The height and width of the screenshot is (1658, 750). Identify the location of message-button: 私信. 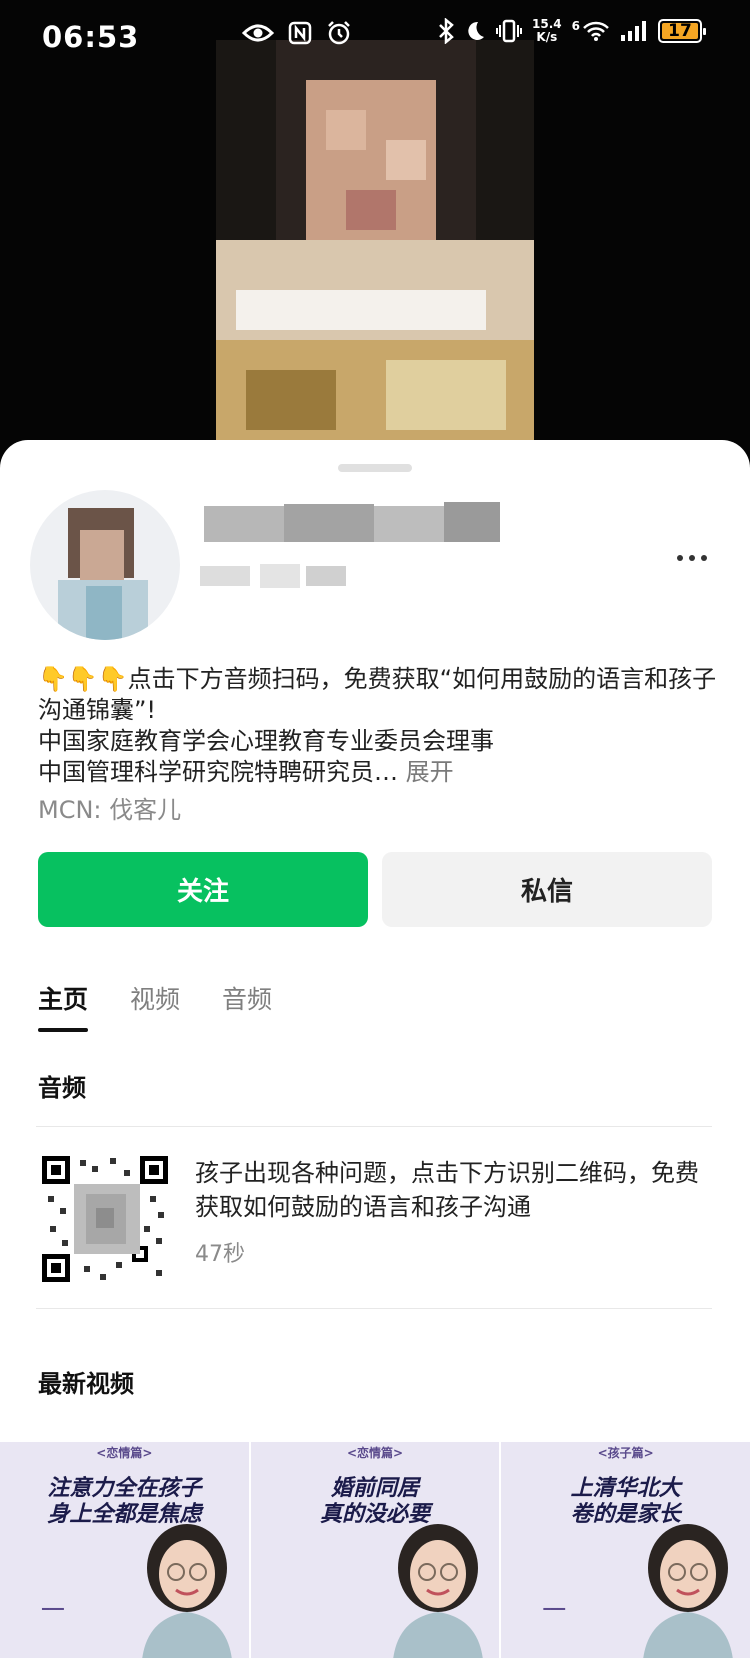
(547, 889).